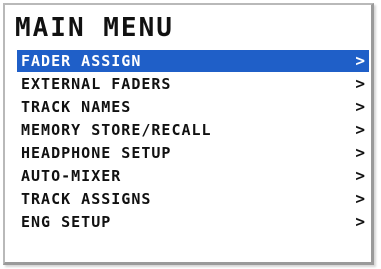 Image resolution: width=381 pixels, height=269 pixels. What do you see at coordinates (193, 84) in the screenshot?
I see `menu-item-external-faders: EXTERNAL FADERS >` at bounding box center [193, 84].